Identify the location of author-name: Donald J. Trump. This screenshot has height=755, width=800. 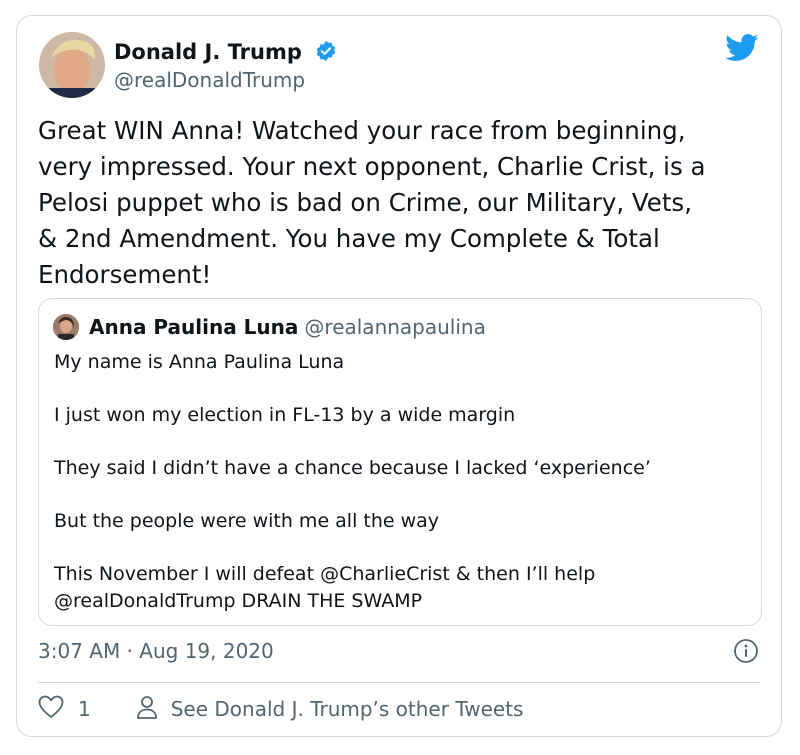
(225, 53).